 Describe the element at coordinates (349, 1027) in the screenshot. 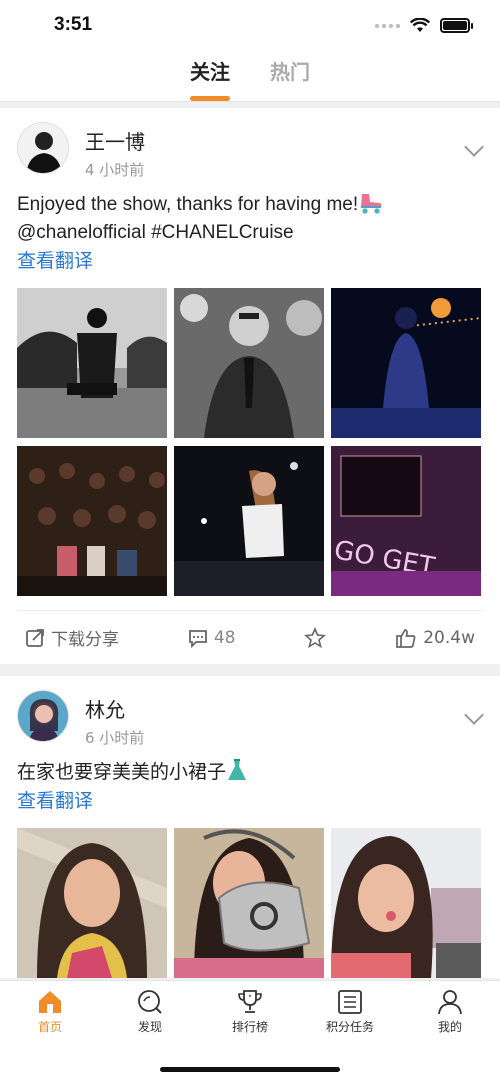

I see `tab-label: 积分任务` at that location.